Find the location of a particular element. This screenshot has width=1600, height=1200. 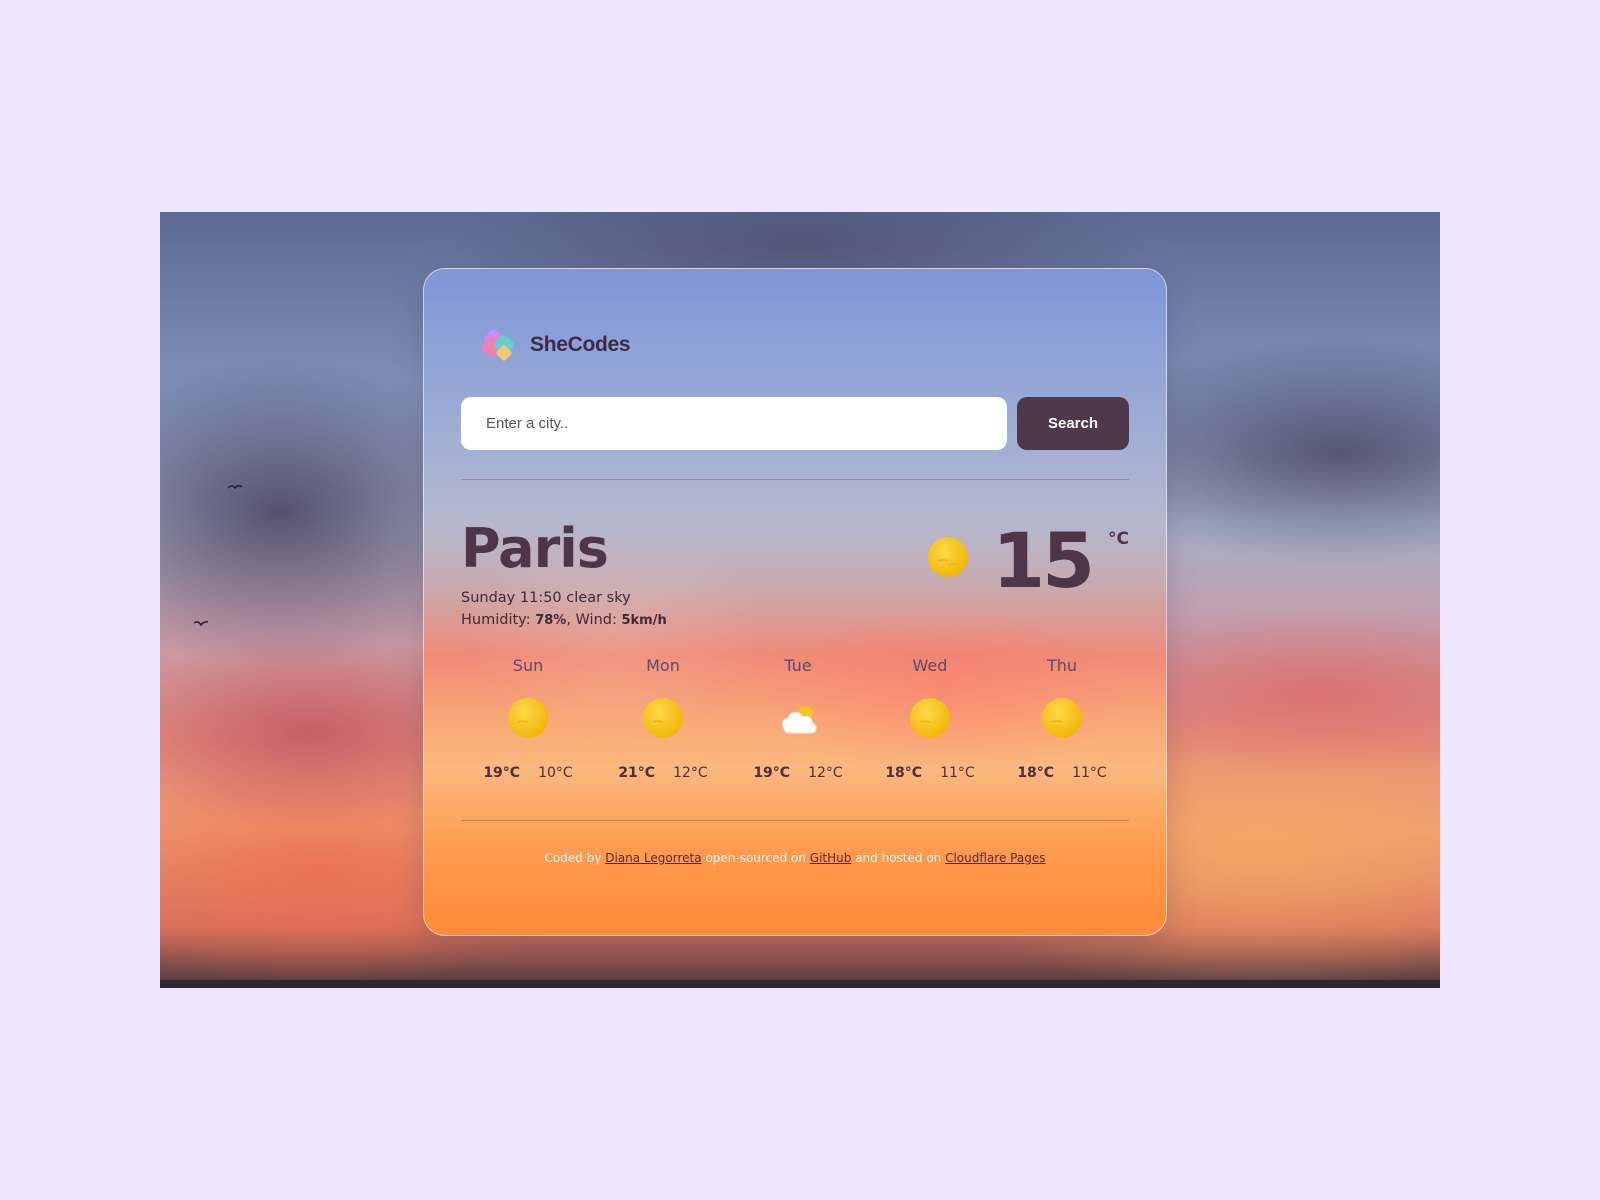

author-link: Diana Legorreta is located at coordinates (653, 858).